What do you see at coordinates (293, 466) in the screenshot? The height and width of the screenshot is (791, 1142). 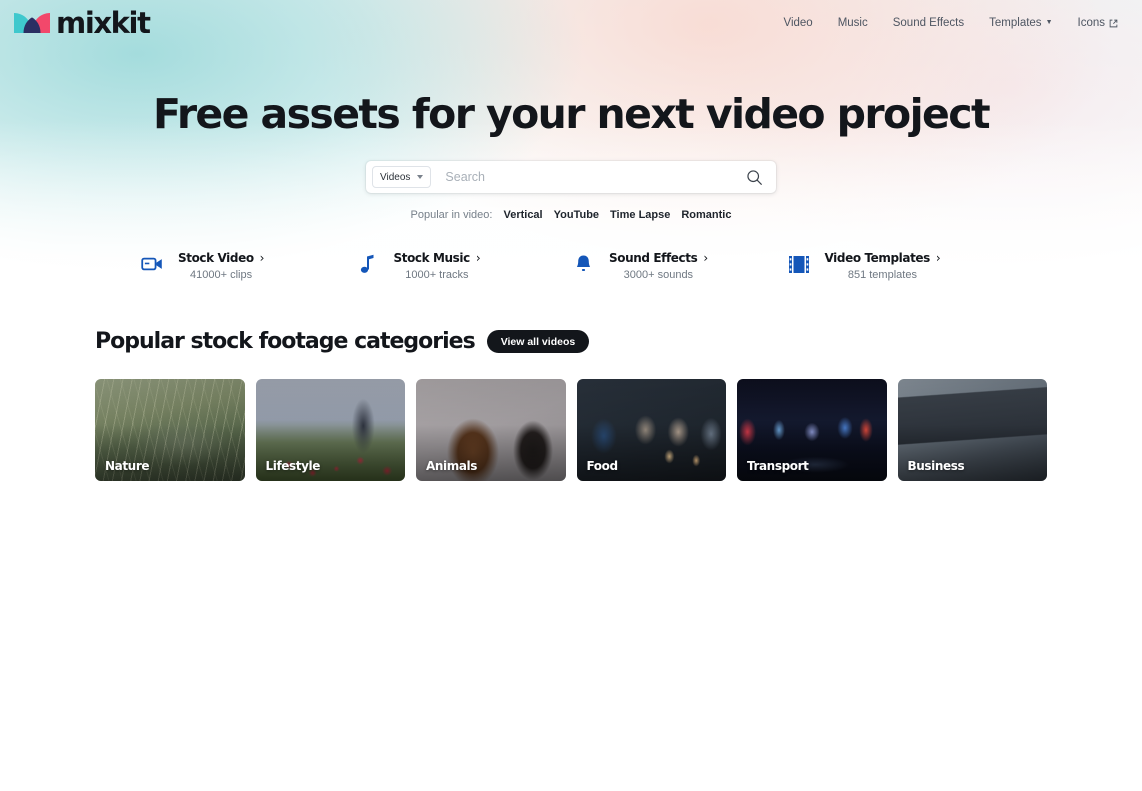 I see `category-label: Lifestyle` at bounding box center [293, 466].